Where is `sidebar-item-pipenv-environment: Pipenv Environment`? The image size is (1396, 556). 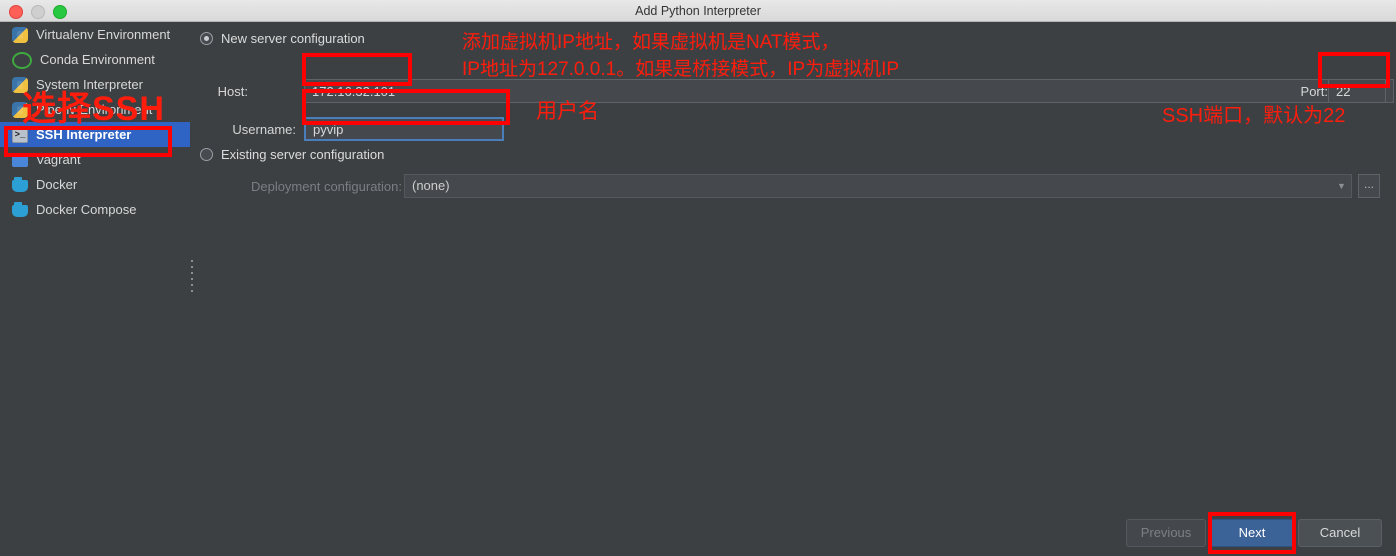
sidebar-item-pipenv-environment: Pipenv Environment is located at coordinates (95, 109).